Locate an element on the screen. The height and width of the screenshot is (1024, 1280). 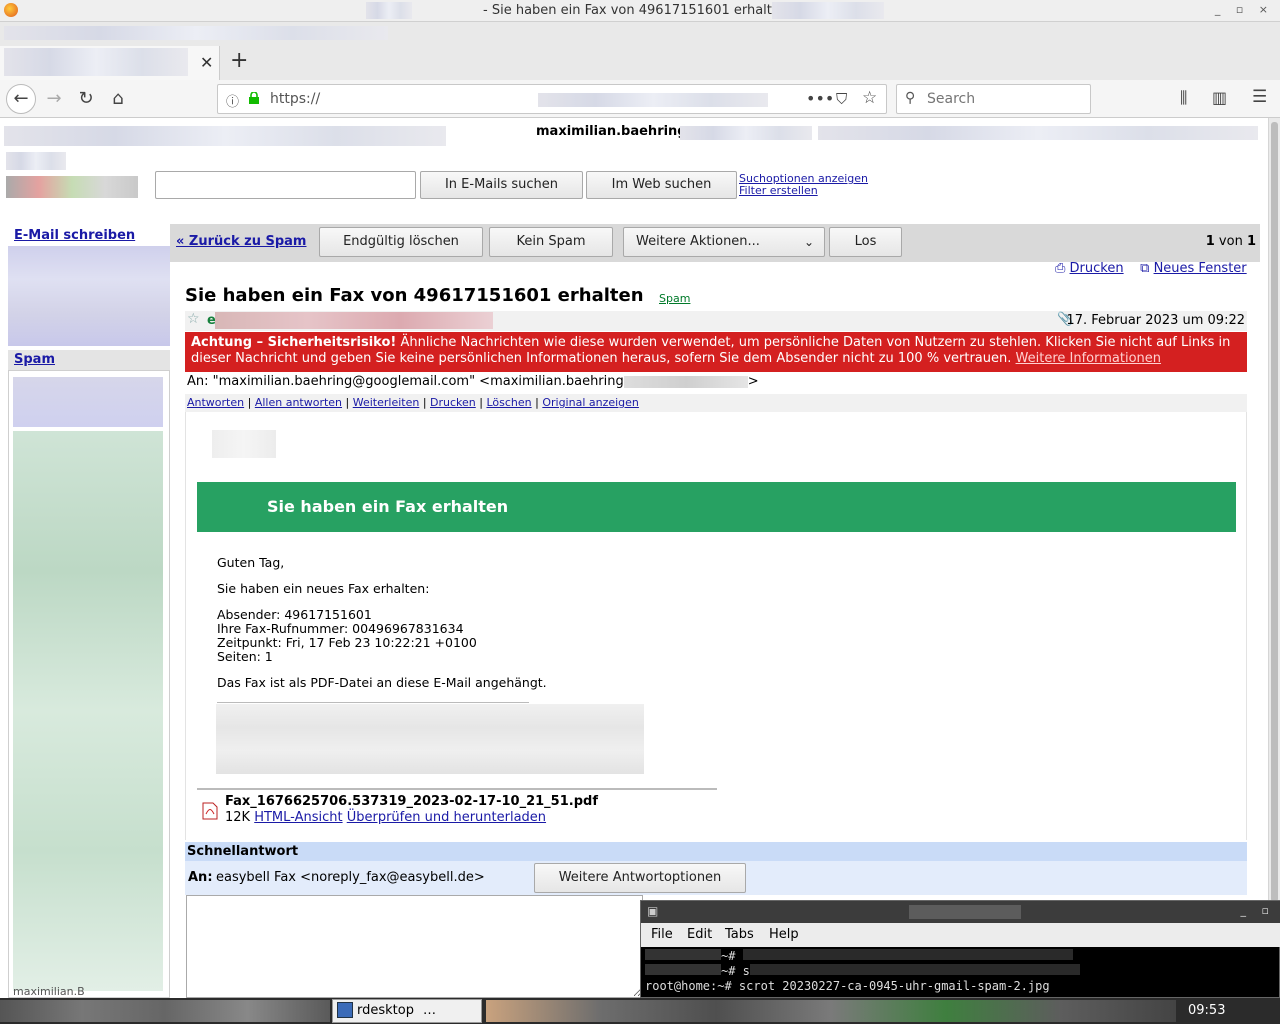
html-view-link: HTML-Ansicht is located at coordinates (298, 817).